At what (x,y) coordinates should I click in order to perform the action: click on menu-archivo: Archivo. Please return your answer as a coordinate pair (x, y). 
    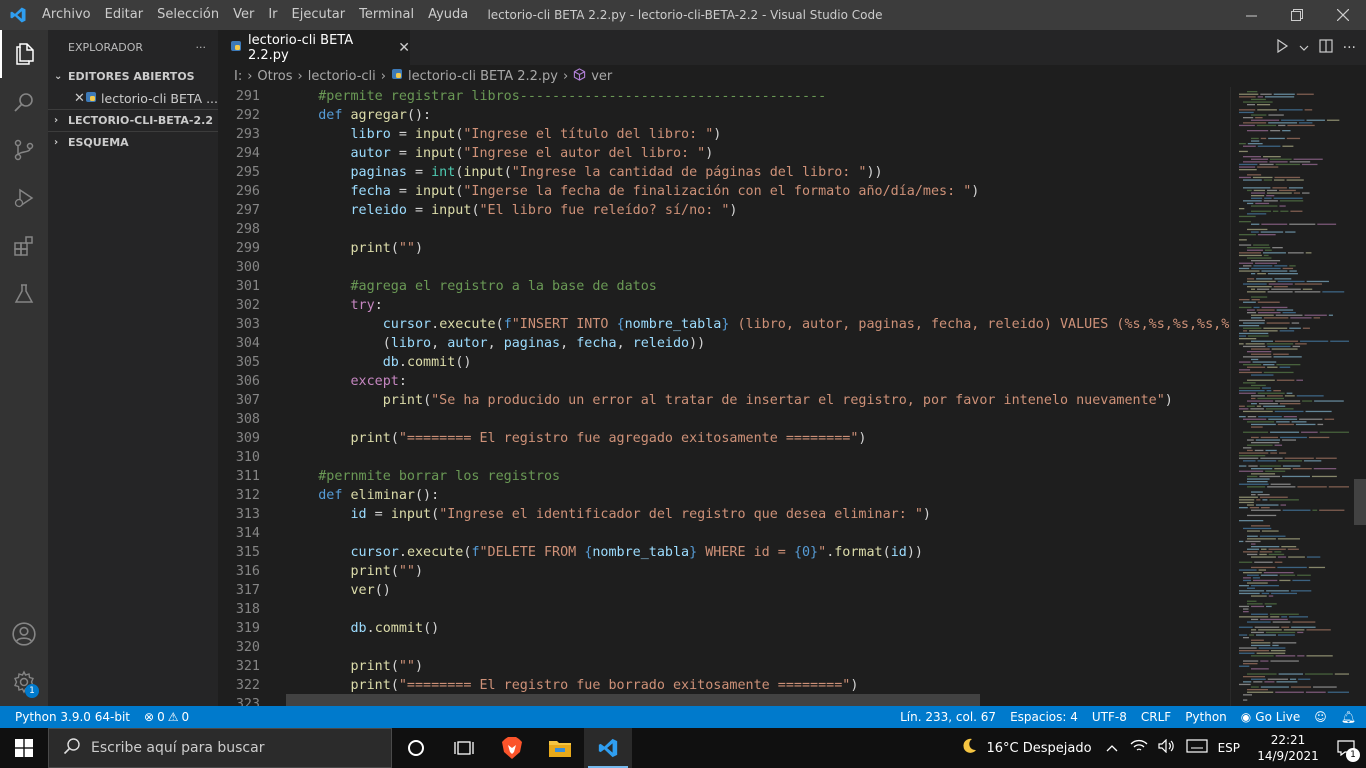
    Looking at the image, I should click on (67, 15).